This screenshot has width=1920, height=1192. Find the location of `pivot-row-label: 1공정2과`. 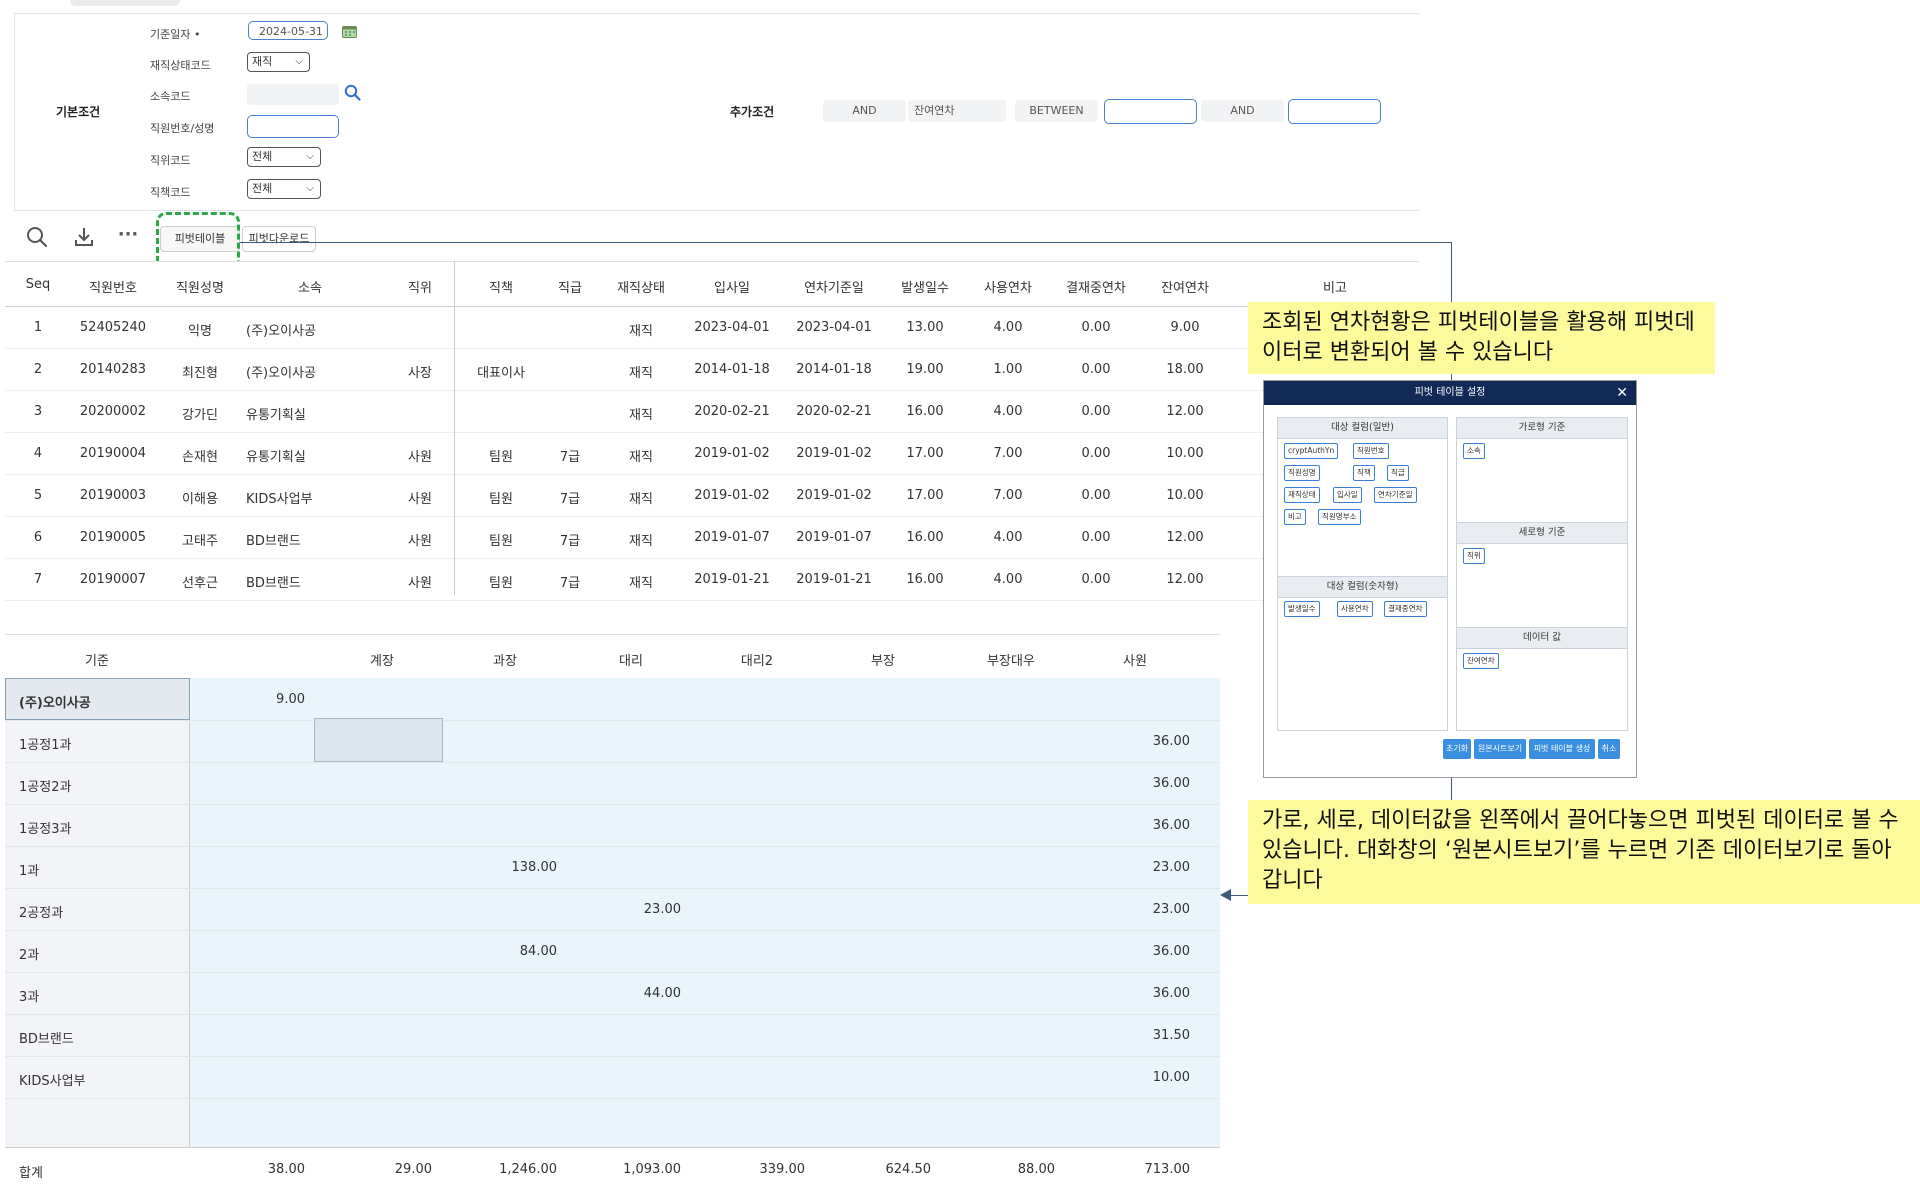

pivot-row-label: 1공정2과 is located at coordinates (45, 785).